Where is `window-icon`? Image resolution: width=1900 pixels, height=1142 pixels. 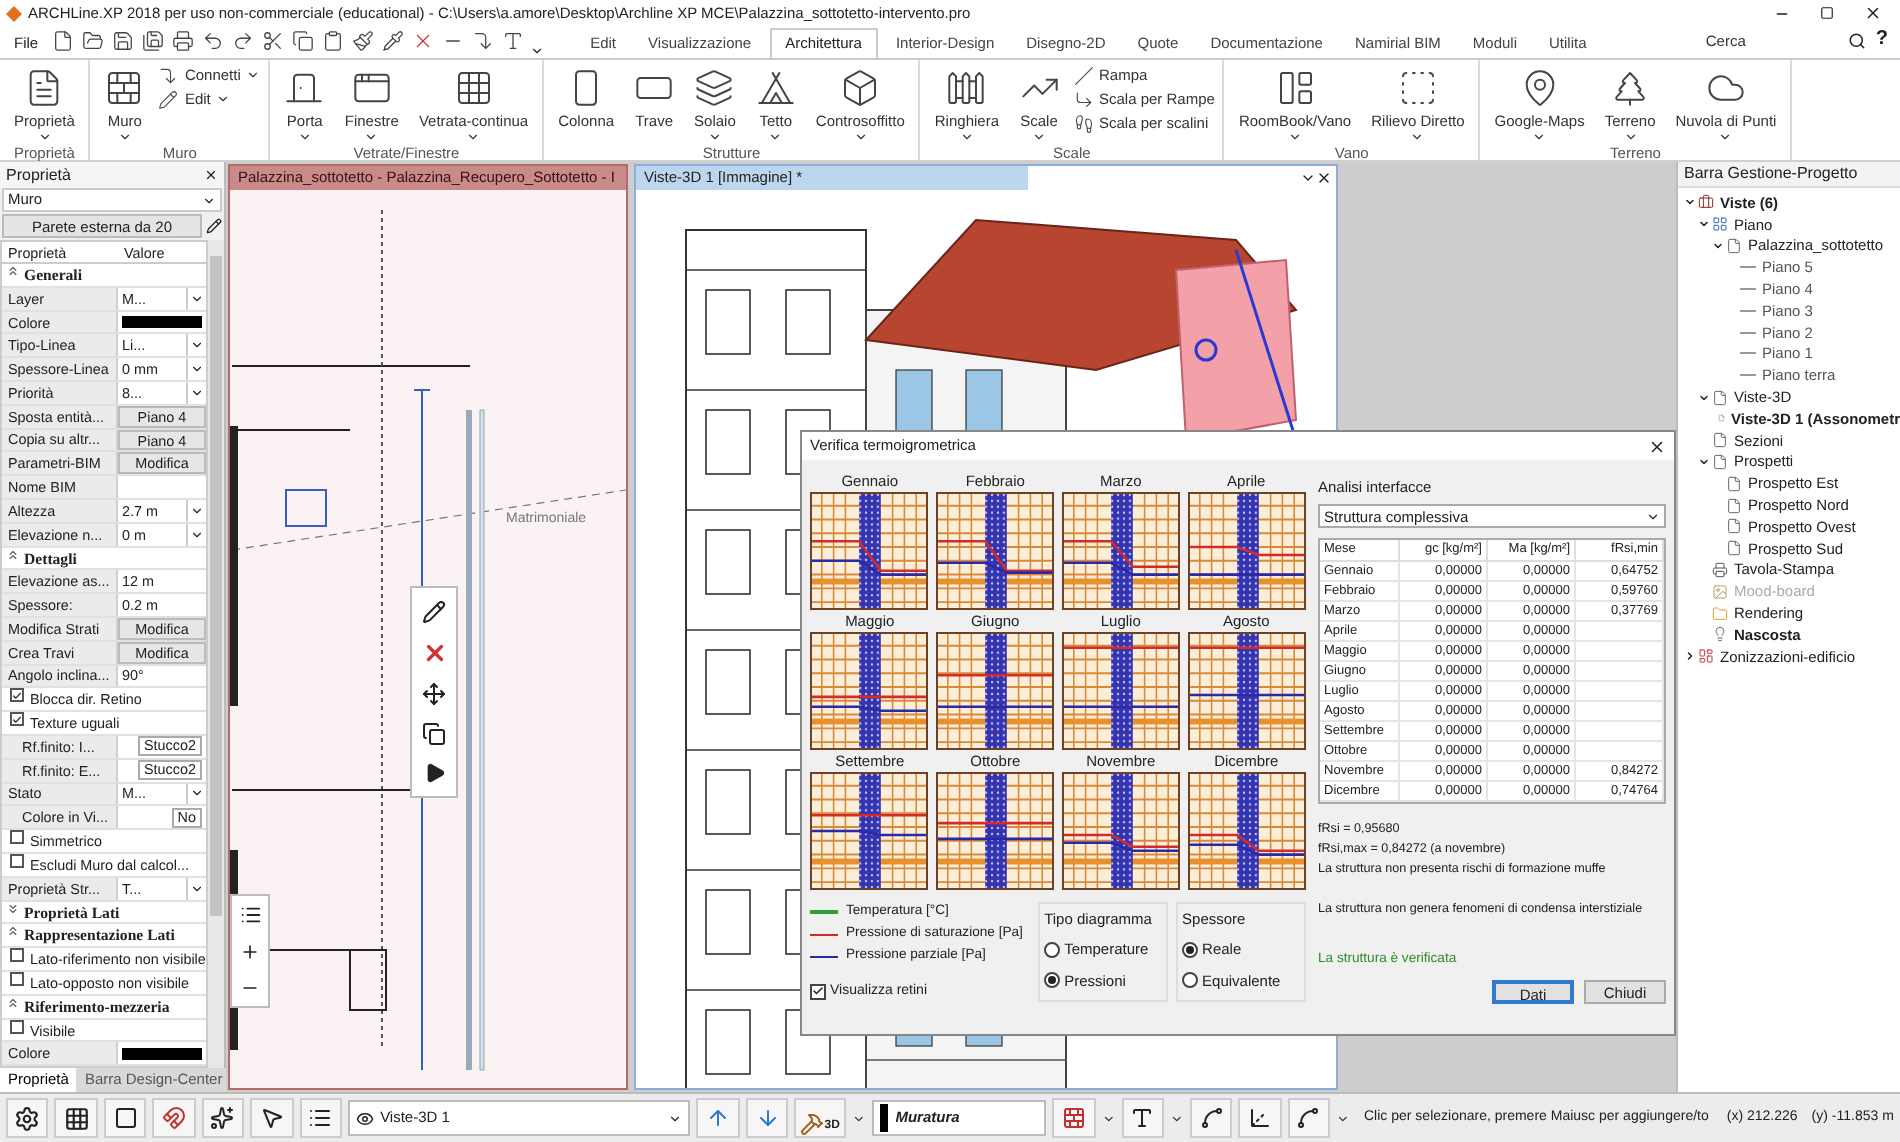 window-icon is located at coordinates (371, 88).